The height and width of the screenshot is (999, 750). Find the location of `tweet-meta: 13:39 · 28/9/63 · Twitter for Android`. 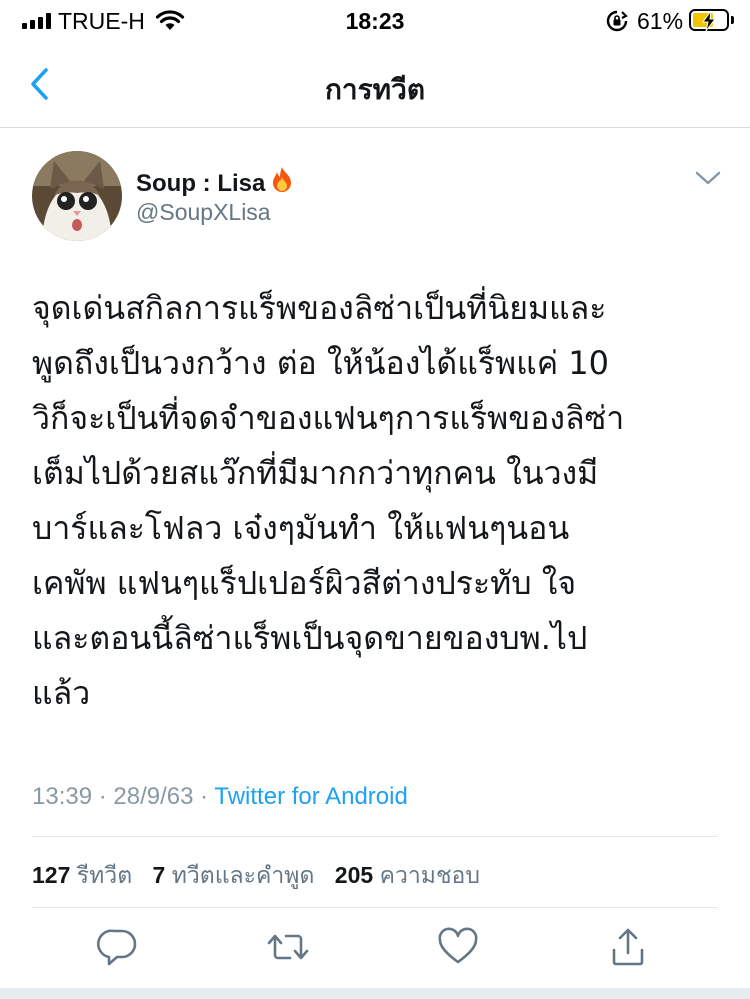

tweet-meta: 13:39 · 28/9/63 · Twitter for Android is located at coordinates (220, 797).